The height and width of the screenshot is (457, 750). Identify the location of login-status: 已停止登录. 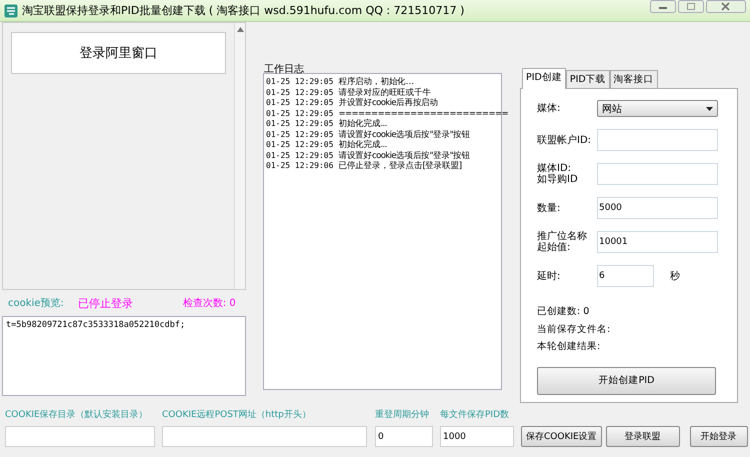
(105, 303).